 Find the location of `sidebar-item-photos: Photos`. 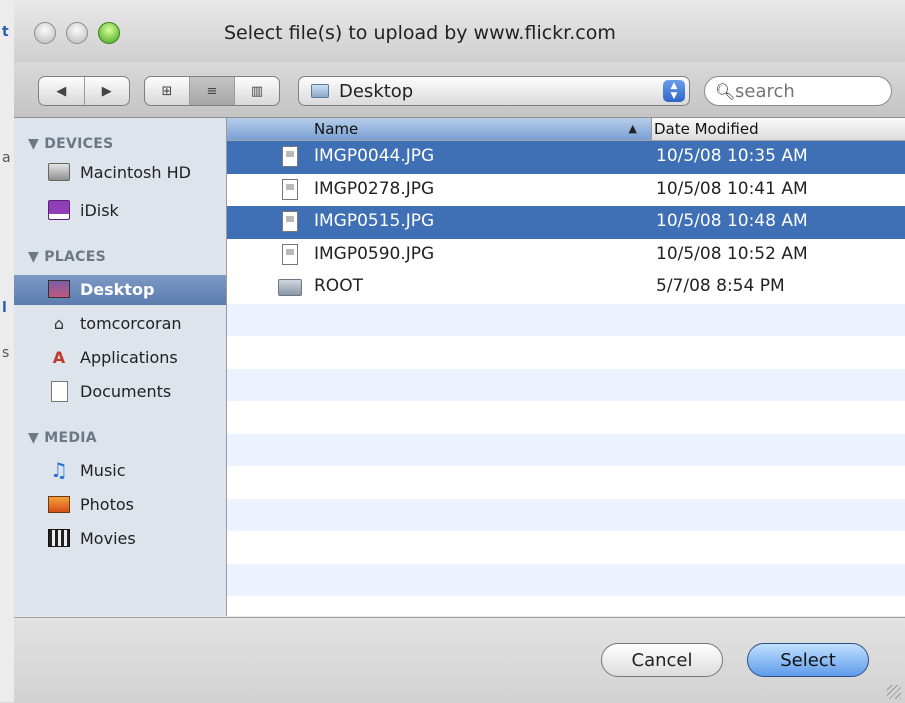

sidebar-item-photos: Photos is located at coordinates (120, 505).